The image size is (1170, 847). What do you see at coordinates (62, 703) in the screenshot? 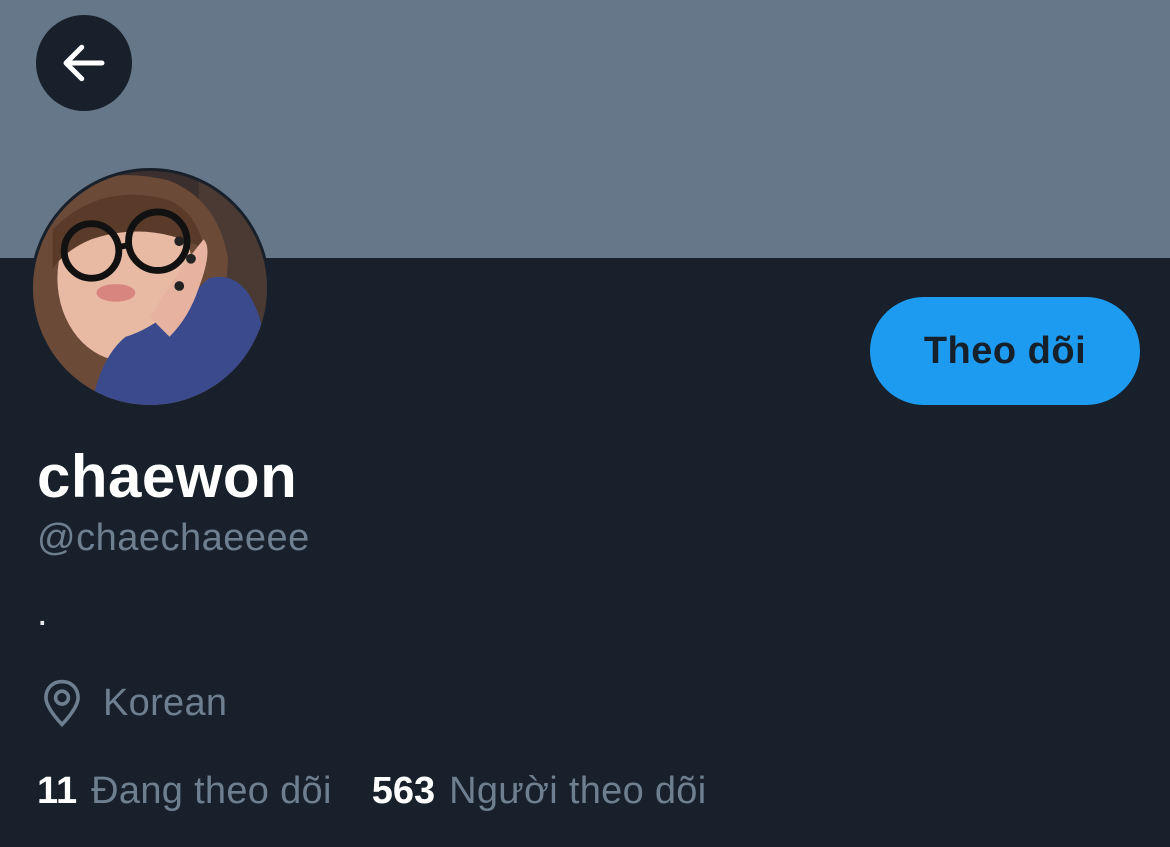
I see `map-pin-icon` at bounding box center [62, 703].